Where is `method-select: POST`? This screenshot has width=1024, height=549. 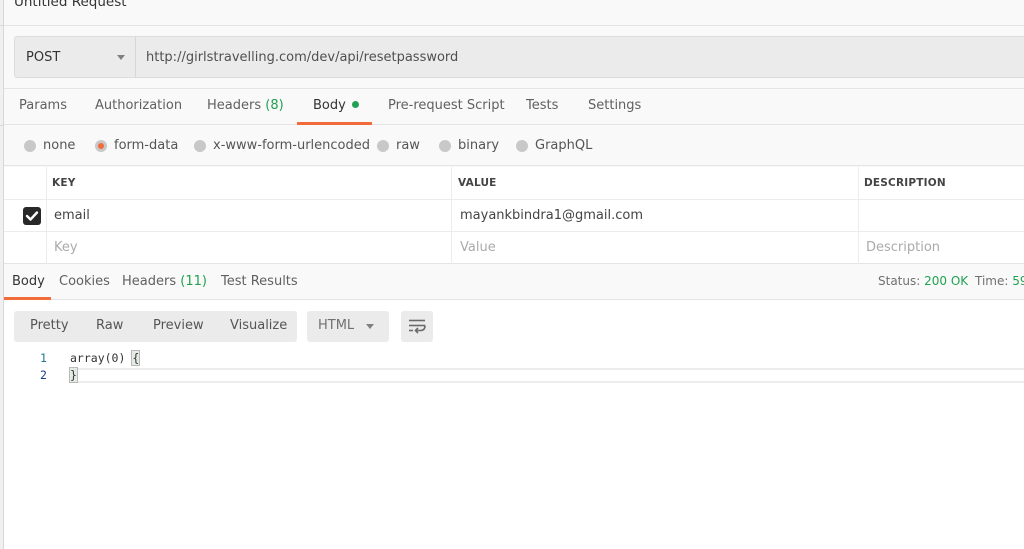
method-select: POST is located at coordinates (75, 57).